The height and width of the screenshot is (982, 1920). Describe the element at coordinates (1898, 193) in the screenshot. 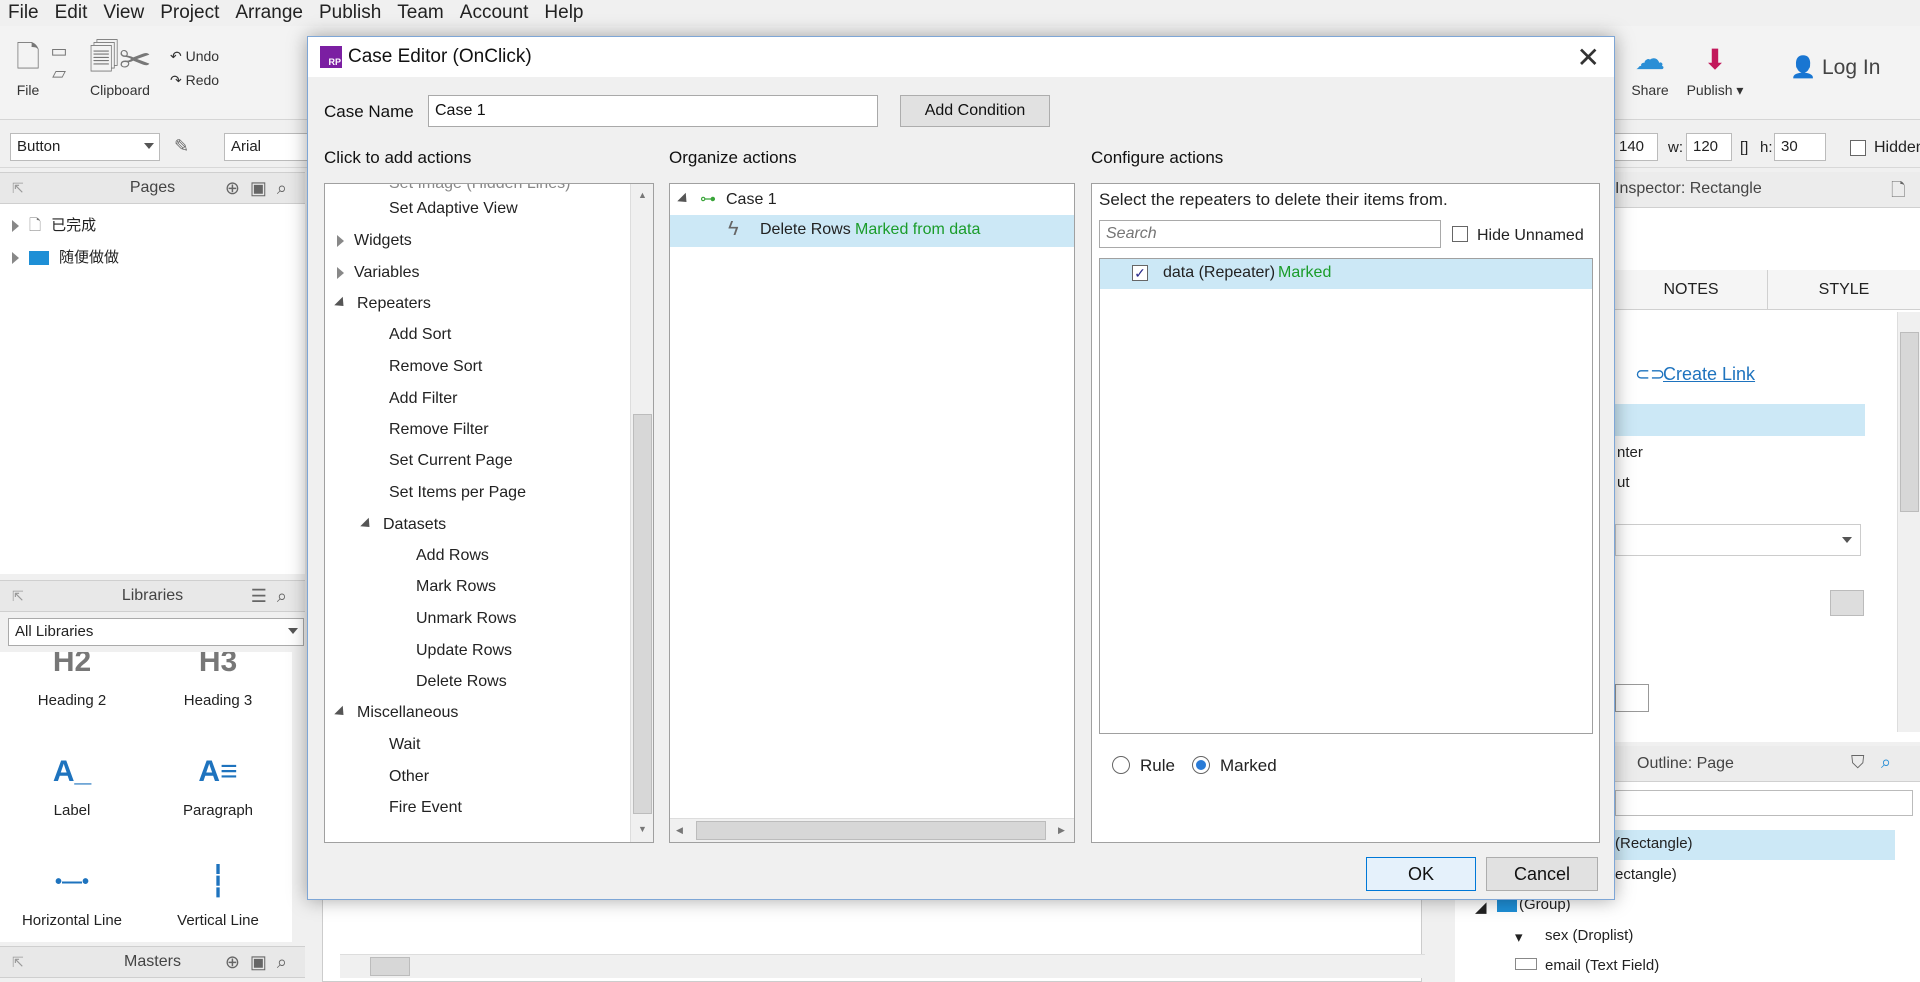

I see `page-notes-icon: 🗋` at that location.